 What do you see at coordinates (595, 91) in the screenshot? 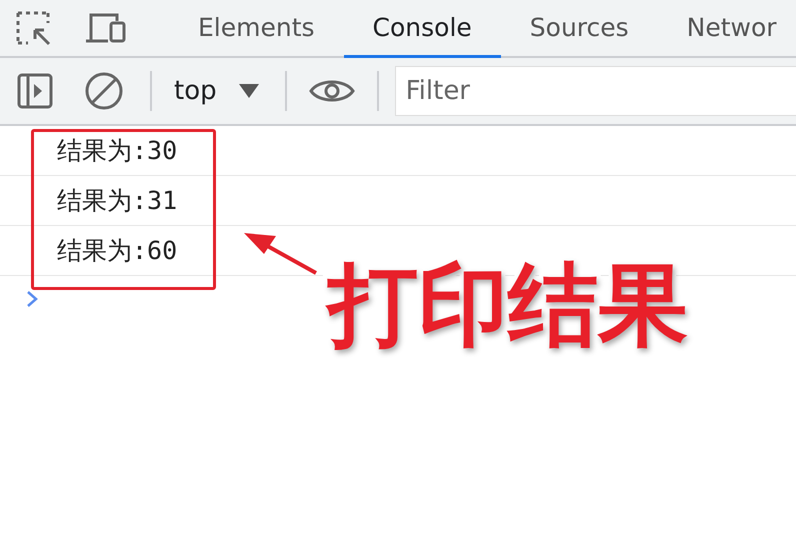
I see `filter-field: Filter` at bounding box center [595, 91].